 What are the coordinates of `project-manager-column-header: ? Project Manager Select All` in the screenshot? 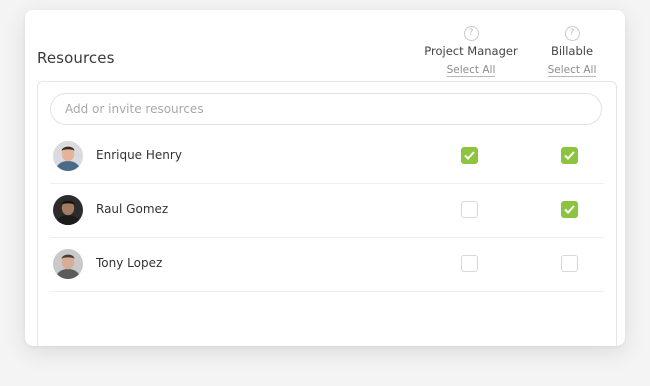 It's located at (471, 51).